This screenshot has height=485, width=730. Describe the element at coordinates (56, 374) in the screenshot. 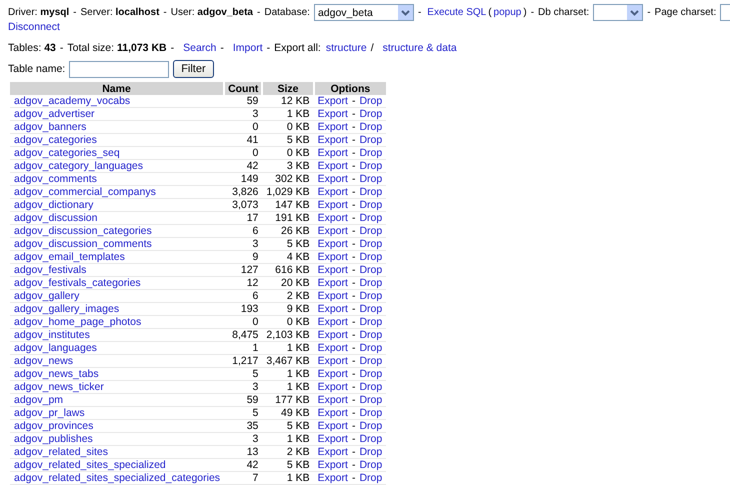

I see `table-name-link: adgov_news_tabs` at that location.